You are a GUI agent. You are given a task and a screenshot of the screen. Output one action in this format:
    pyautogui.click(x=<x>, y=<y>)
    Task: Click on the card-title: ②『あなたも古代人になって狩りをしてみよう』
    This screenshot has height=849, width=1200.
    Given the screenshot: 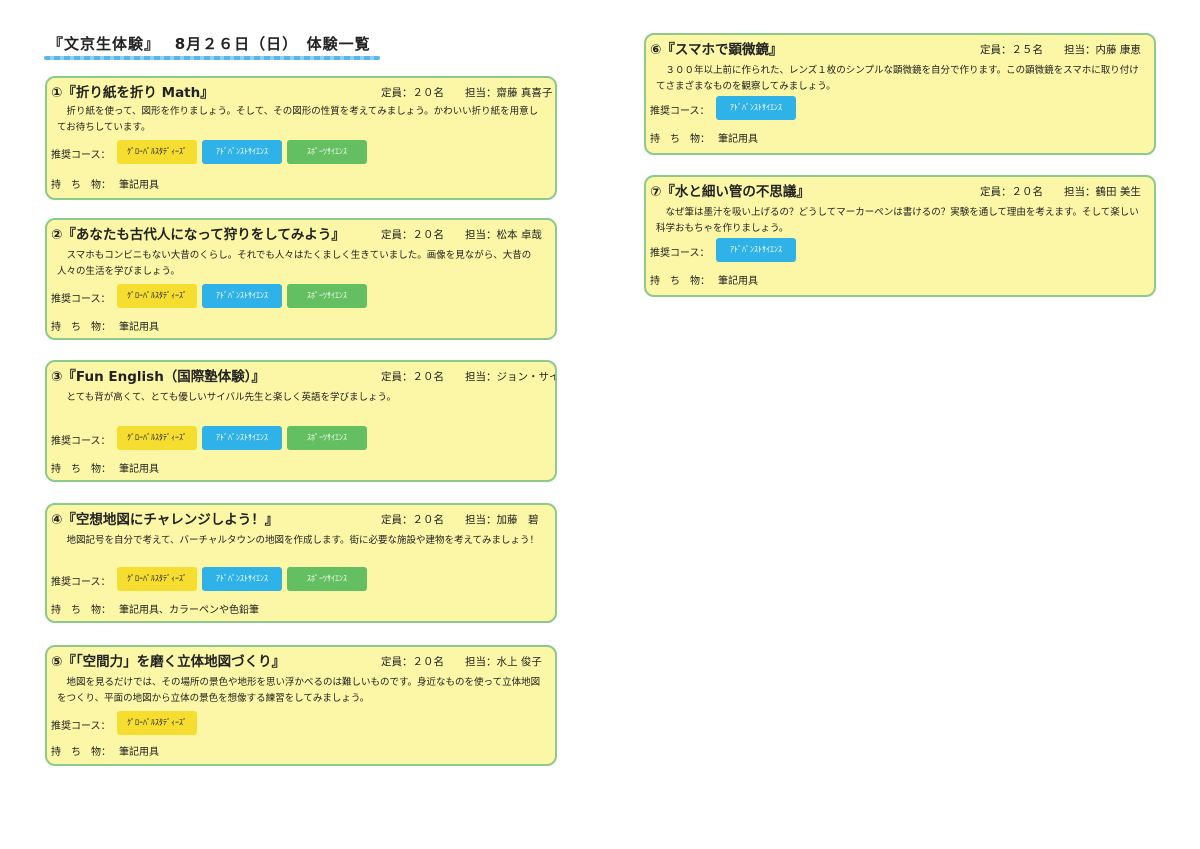 What is the action you would take?
    pyautogui.click(x=198, y=235)
    